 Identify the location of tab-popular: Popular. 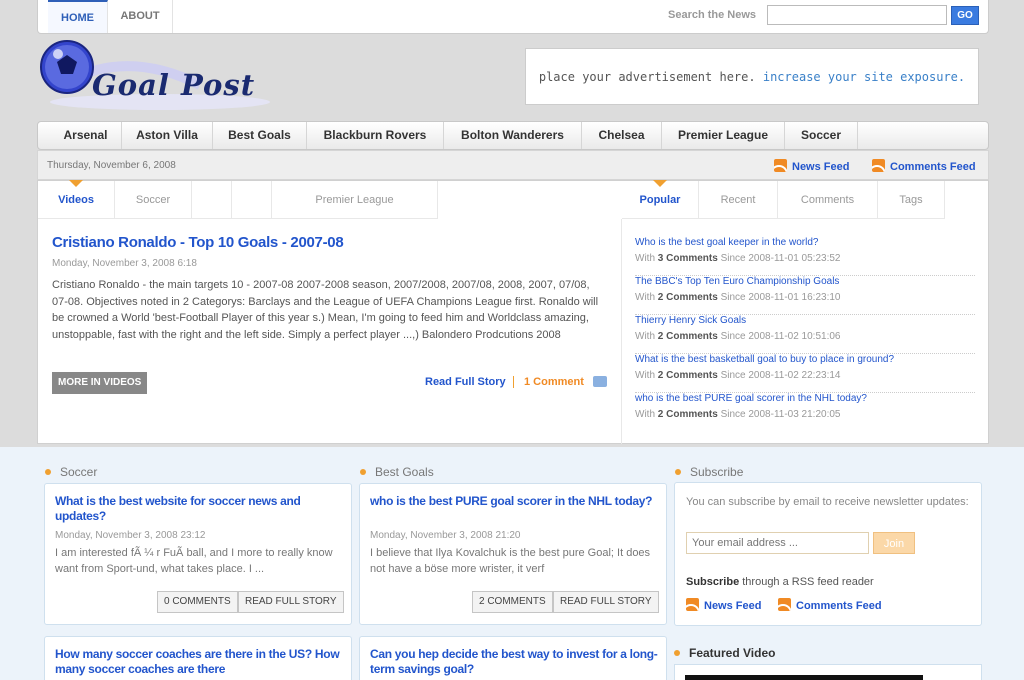
(660, 199).